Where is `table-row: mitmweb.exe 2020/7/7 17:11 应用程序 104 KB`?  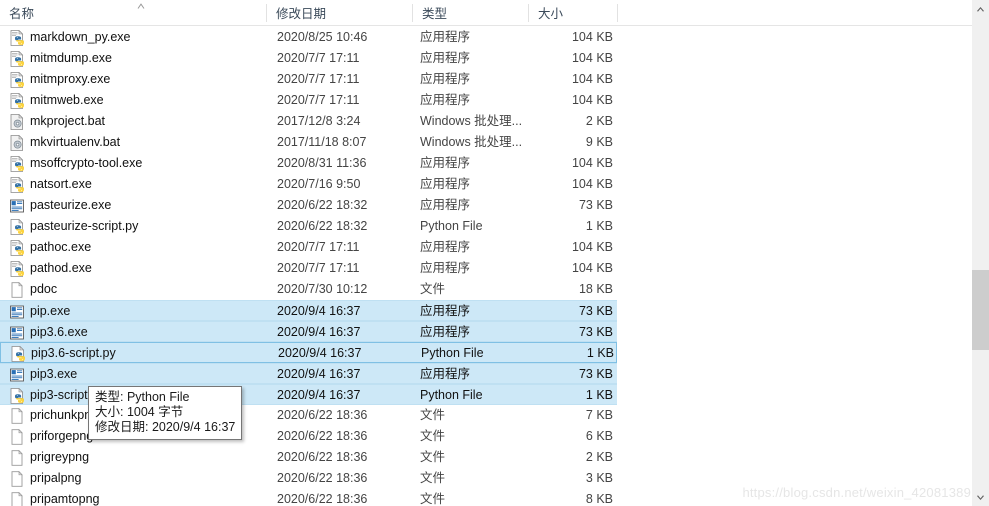
table-row: mitmweb.exe 2020/7/7 17:11 应用程序 104 KB is located at coordinates (308, 100).